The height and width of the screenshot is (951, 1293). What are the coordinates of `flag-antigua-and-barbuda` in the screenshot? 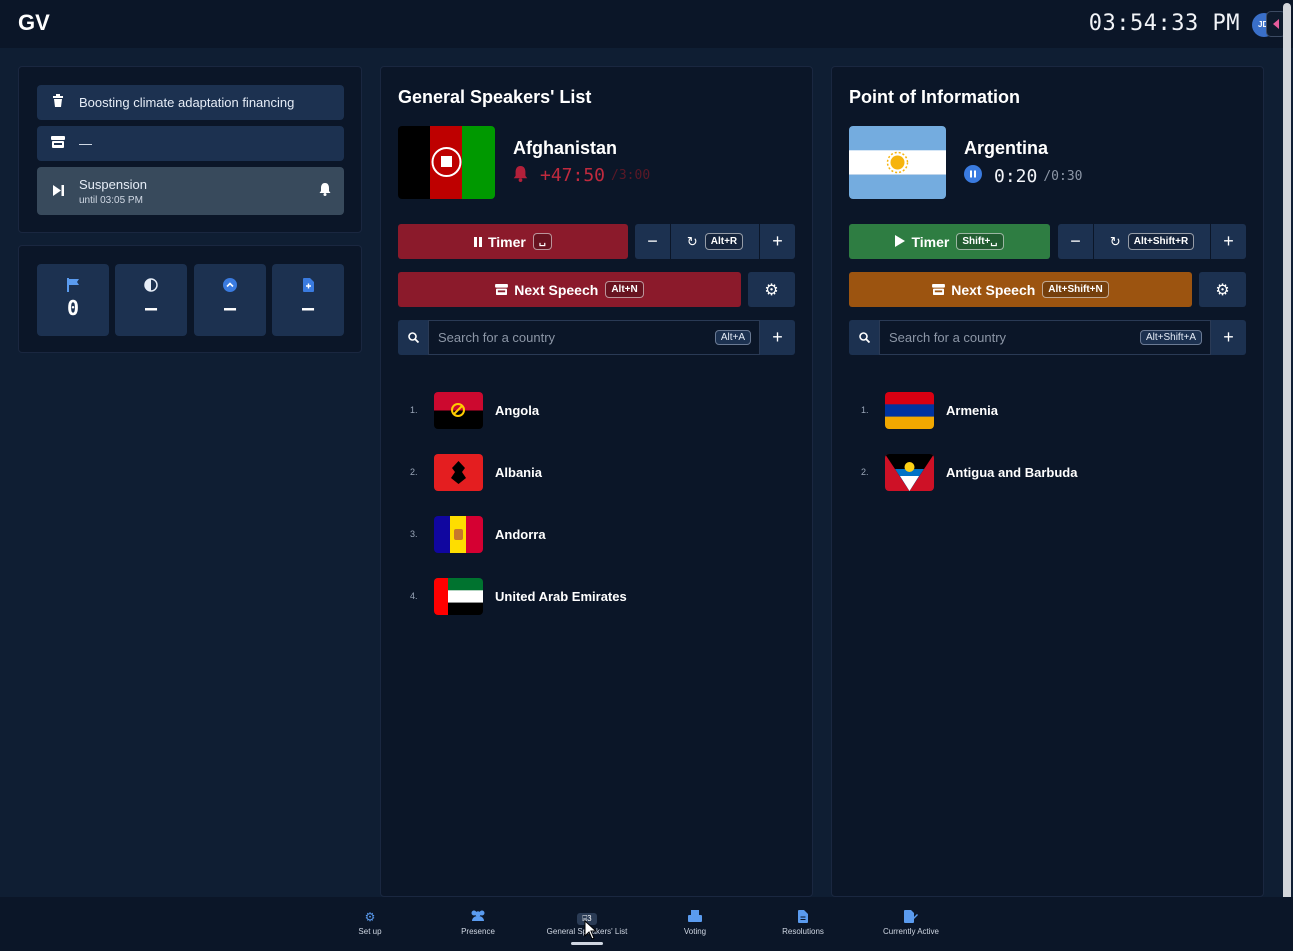 It's located at (909, 472).